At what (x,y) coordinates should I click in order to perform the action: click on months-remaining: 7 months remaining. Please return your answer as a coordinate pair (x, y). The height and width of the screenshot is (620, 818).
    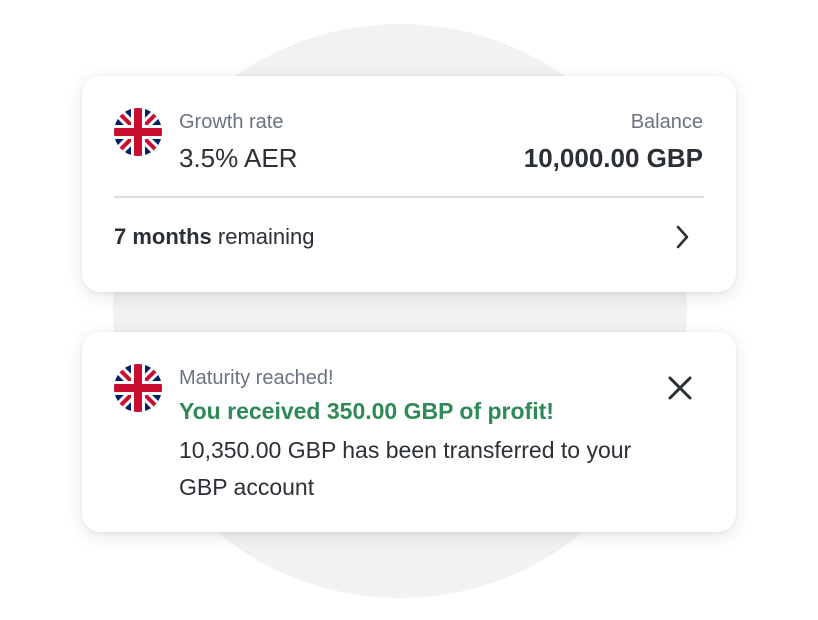
    Looking at the image, I should click on (214, 237).